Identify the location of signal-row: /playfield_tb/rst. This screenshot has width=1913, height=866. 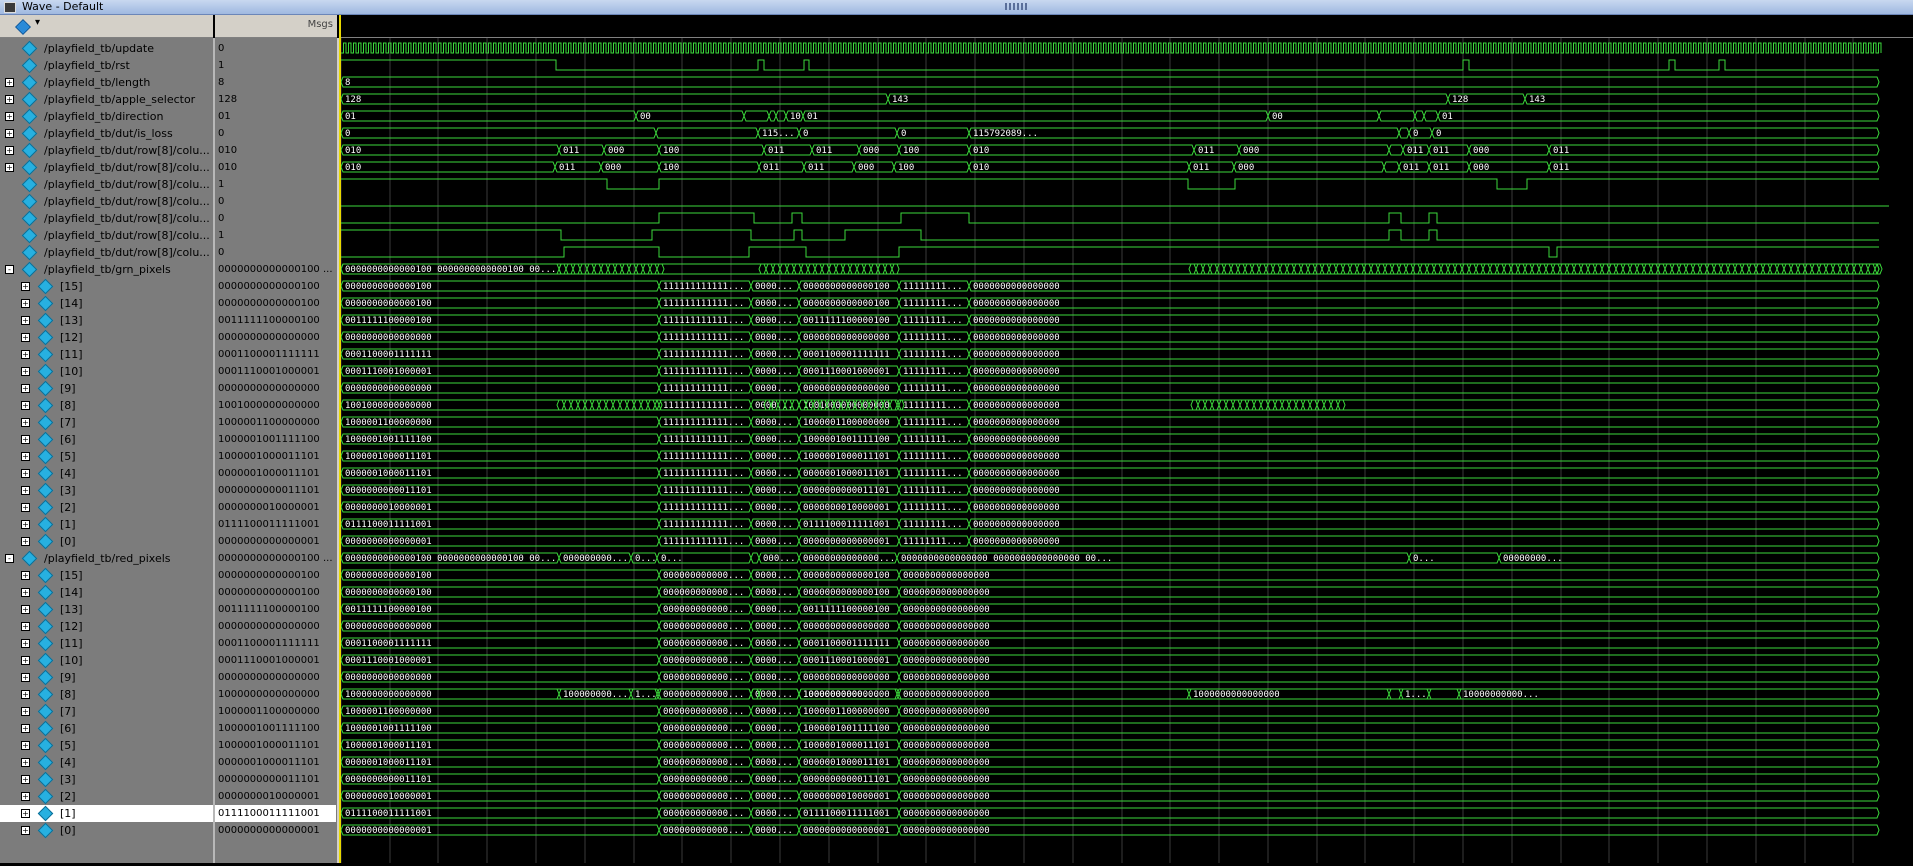
(106, 65).